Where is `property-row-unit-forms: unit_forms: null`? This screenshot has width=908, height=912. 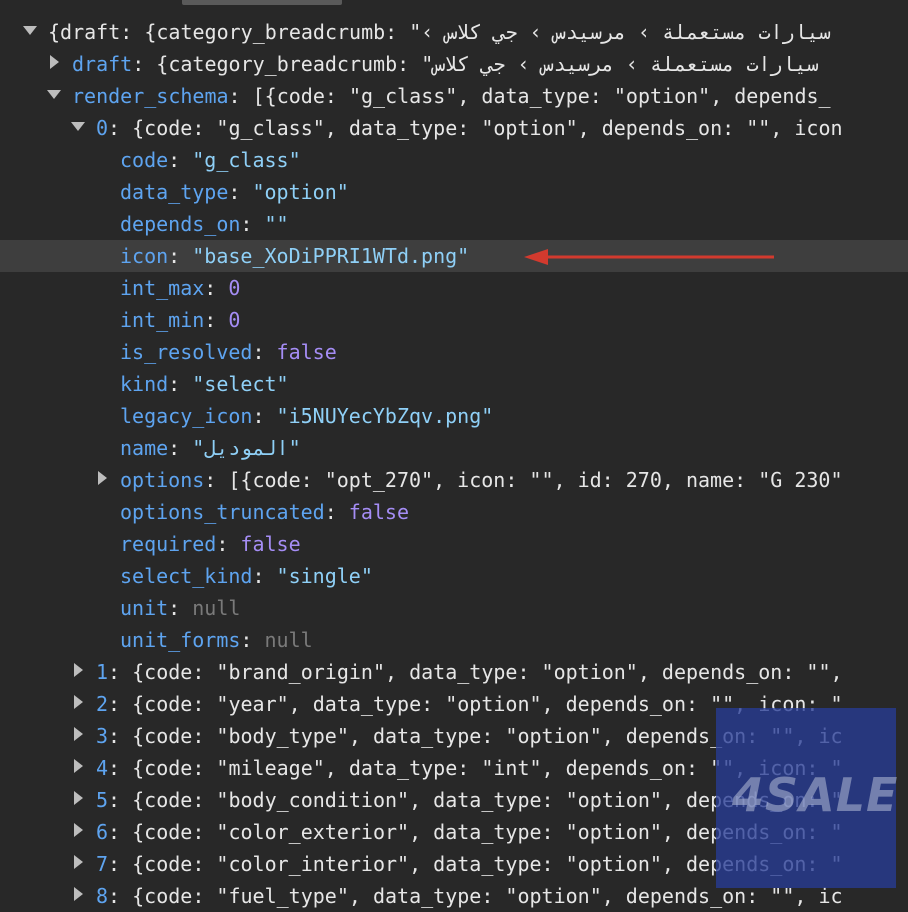 property-row-unit-forms: unit_forms: null is located at coordinates (454, 640).